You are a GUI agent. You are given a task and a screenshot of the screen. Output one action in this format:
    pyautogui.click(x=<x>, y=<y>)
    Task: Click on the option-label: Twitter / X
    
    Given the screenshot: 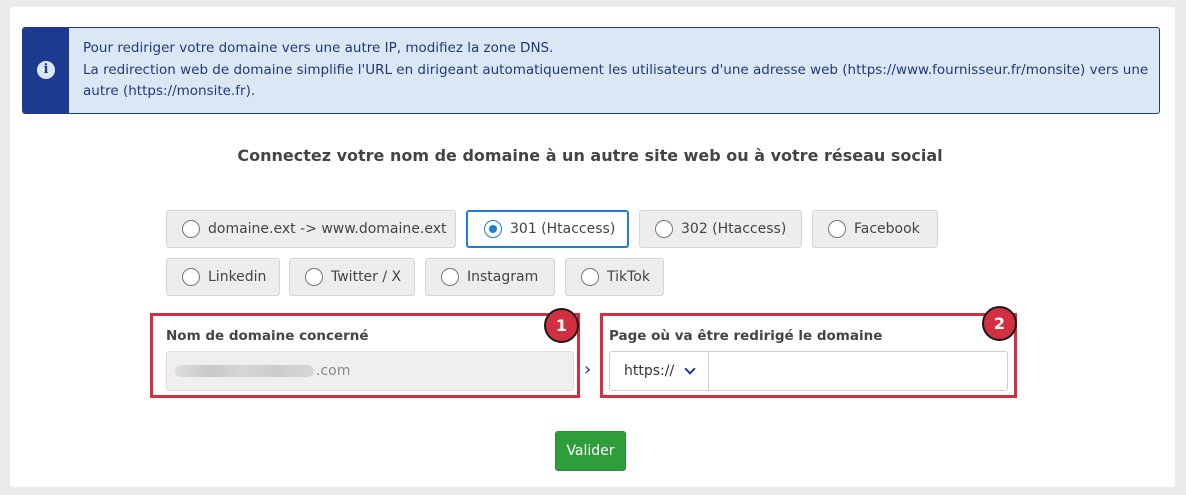 What is the action you would take?
    pyautogui.click(x=366, y=277)
    